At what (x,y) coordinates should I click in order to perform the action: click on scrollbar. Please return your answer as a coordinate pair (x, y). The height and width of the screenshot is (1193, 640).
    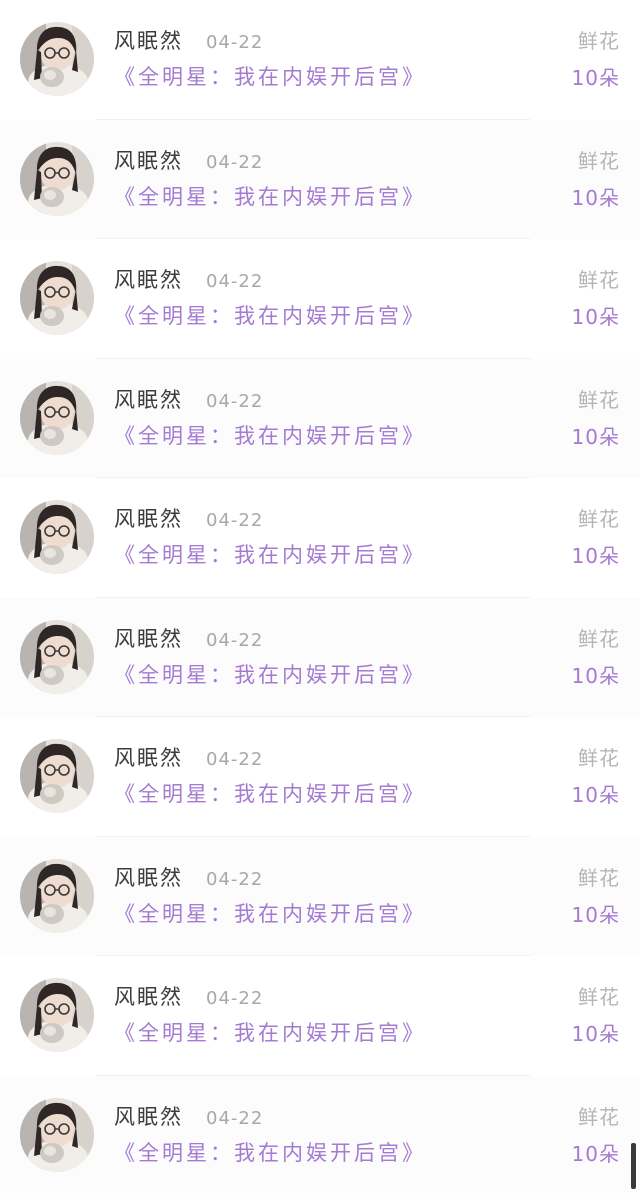
    Looking at the image, I should click on (633, 1166).